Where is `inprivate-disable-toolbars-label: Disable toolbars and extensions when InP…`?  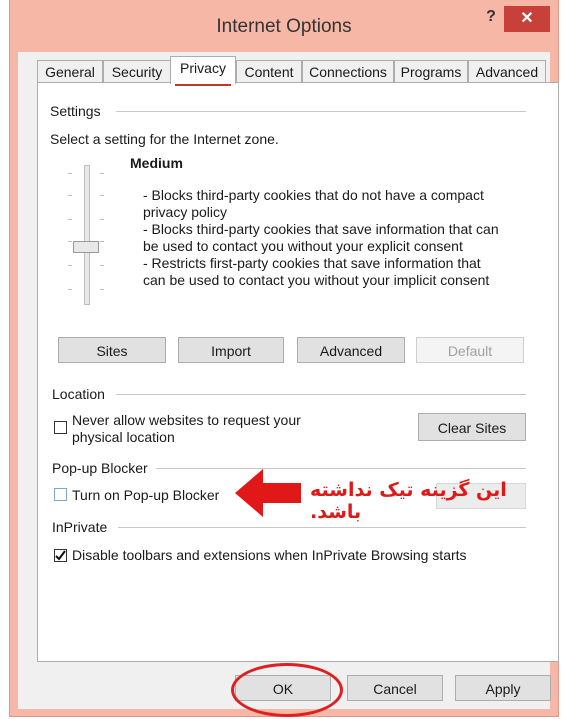
inprivate-disable-toolbars-label: Disable toolbars and extensions when InP… is located at coordinates (269, 555).